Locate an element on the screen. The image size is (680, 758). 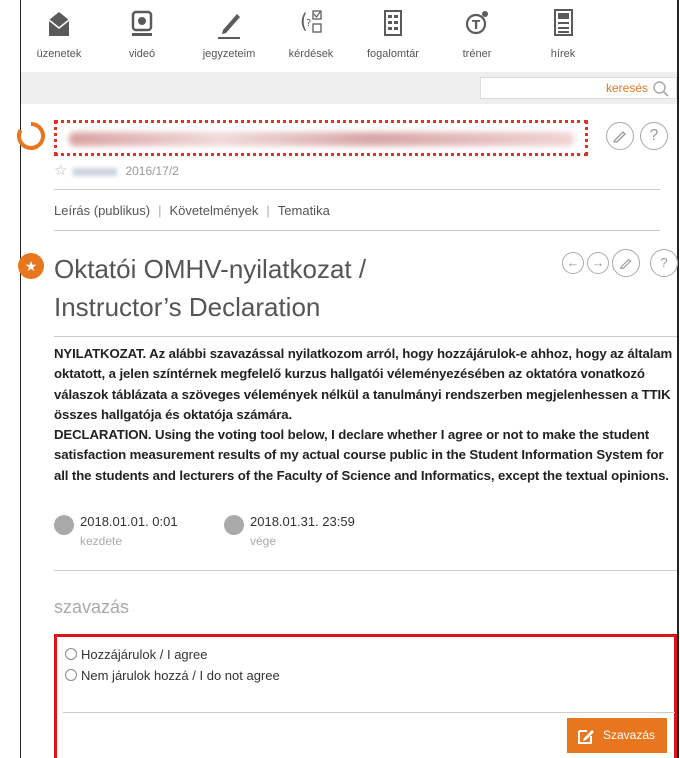
search-icon is located at coordinates (661, 89).